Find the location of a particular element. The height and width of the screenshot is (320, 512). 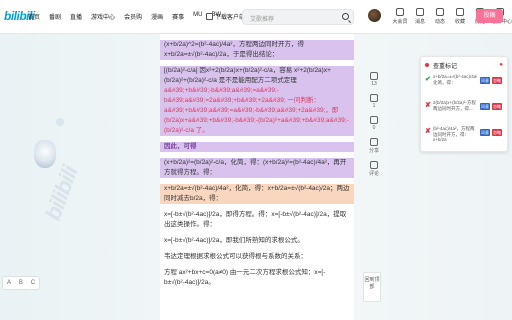

nav-item-esports: 赛事 is located at coordinates (178, 16).